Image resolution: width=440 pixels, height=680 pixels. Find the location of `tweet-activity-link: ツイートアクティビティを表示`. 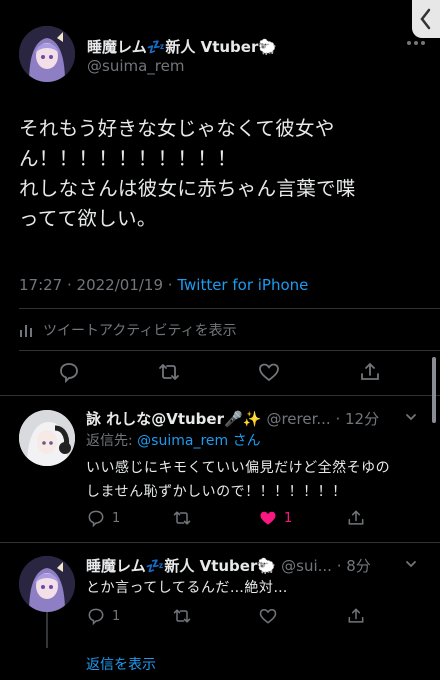

tweet-activity-link: ツイートアクティビティを表示 is located at coordinates (128, 330).